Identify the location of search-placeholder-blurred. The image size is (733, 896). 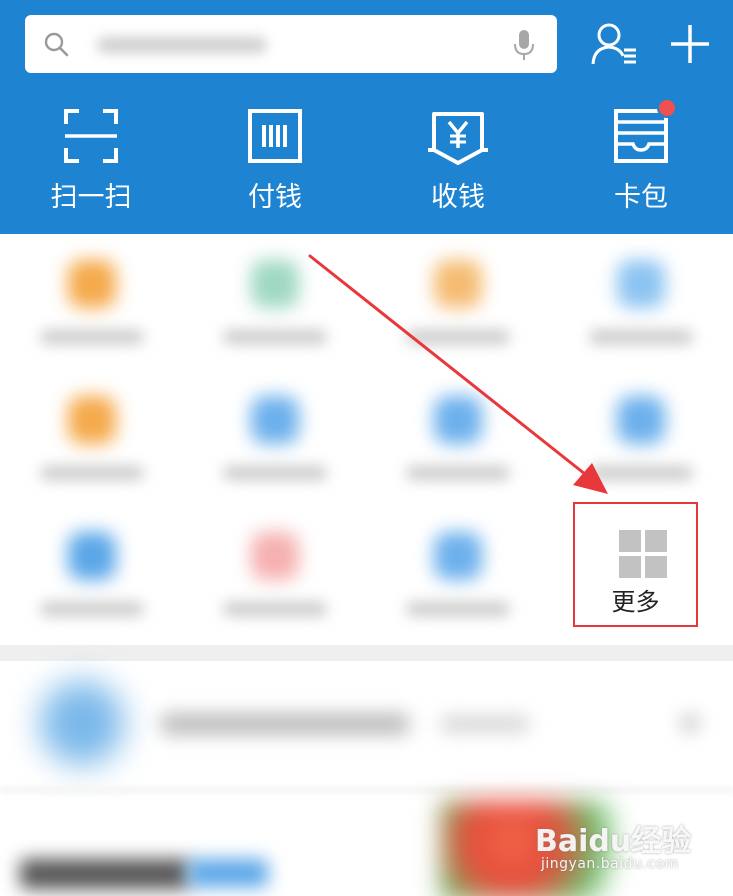
(182, 45).